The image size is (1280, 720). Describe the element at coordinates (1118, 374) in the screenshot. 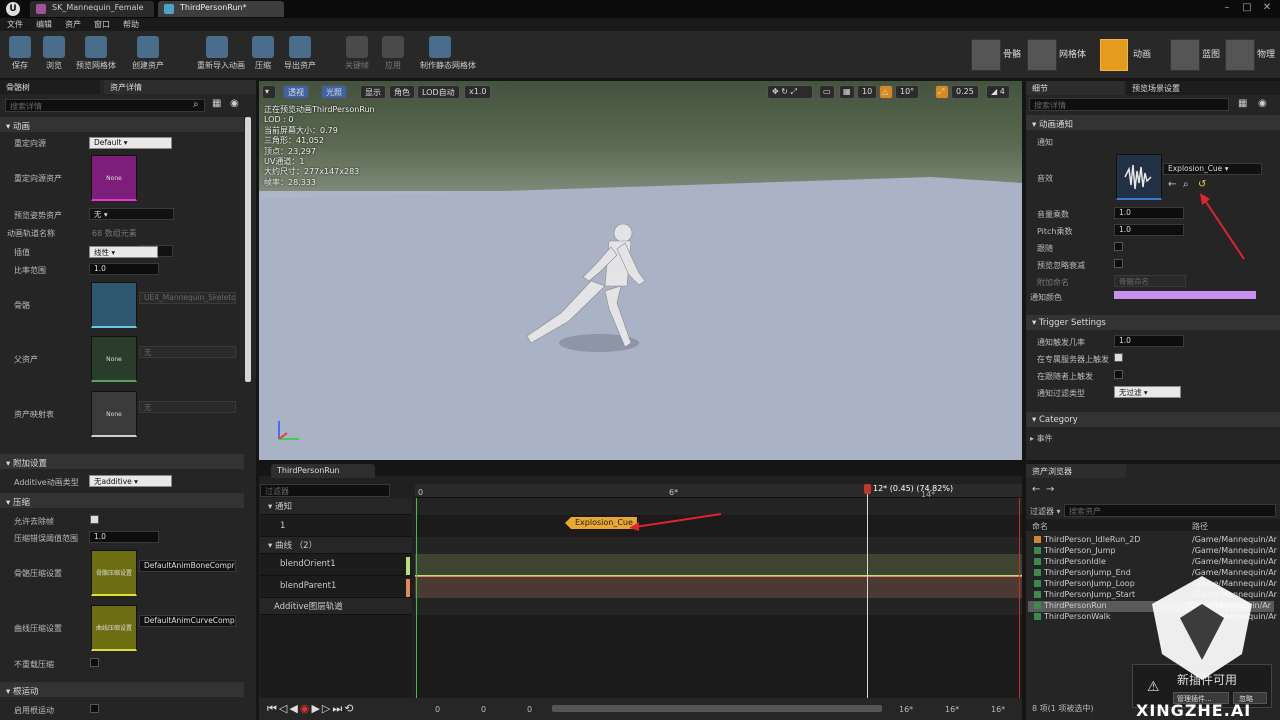

I see `follower-checkbox` at that location.